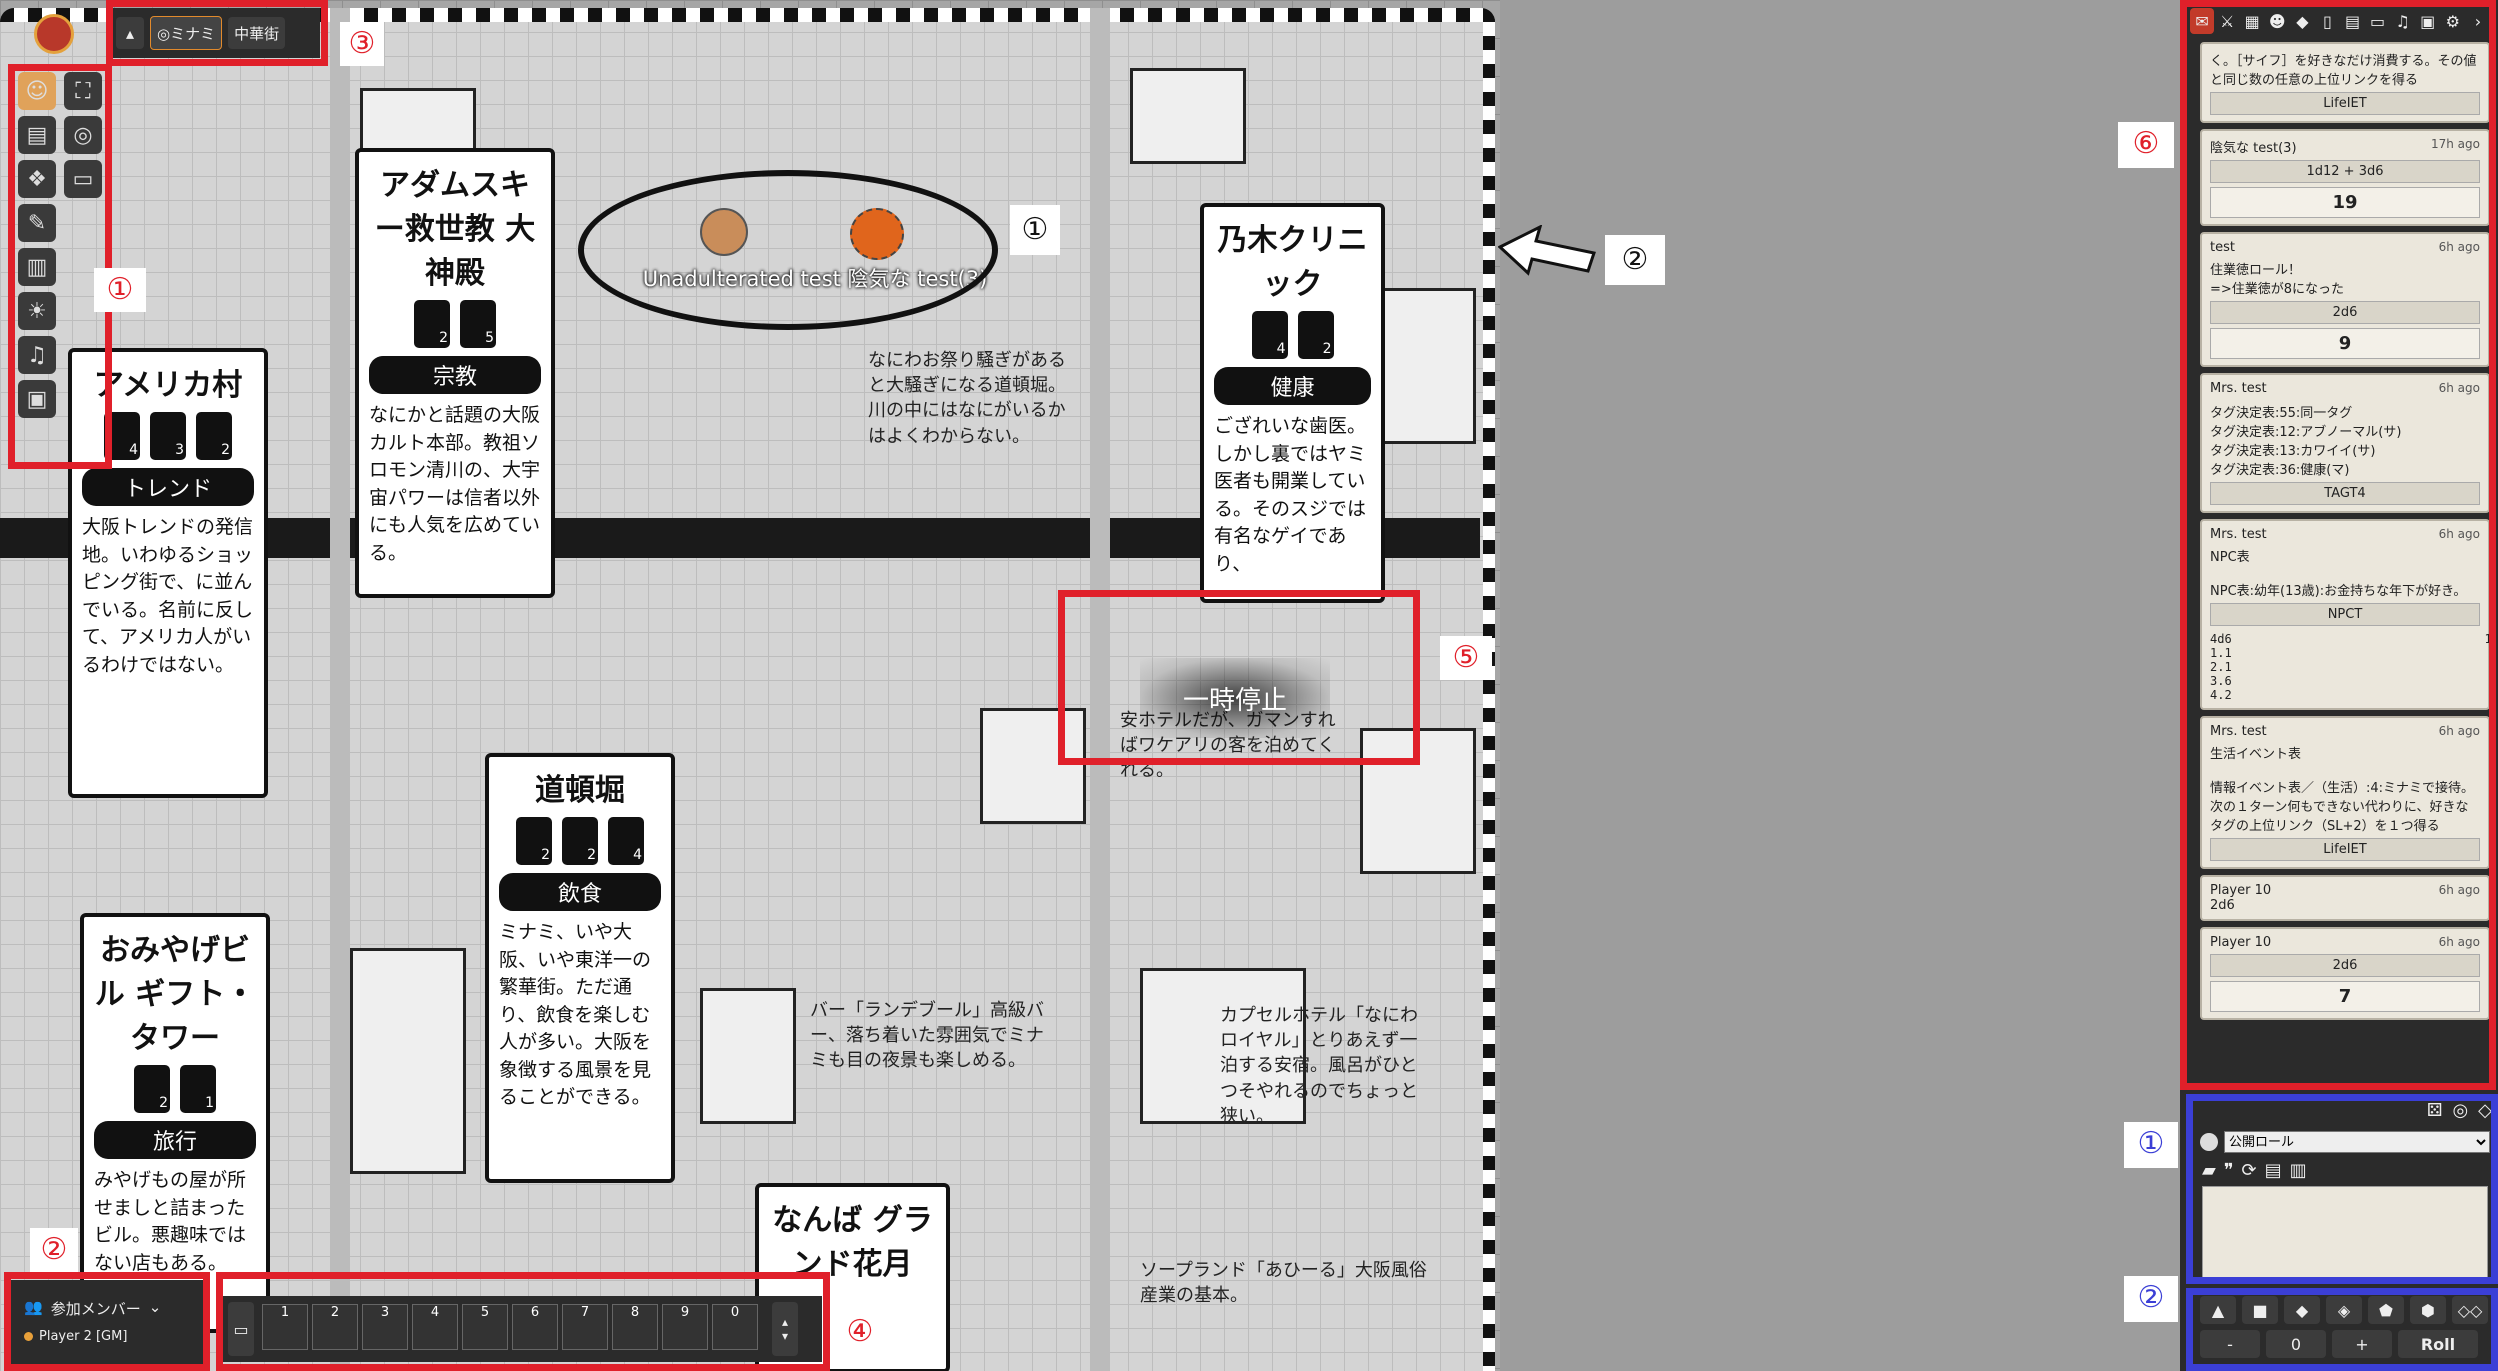 The image size is (2498, 1371). I want to click on tag-icons: 2 5, so click(455, 324).